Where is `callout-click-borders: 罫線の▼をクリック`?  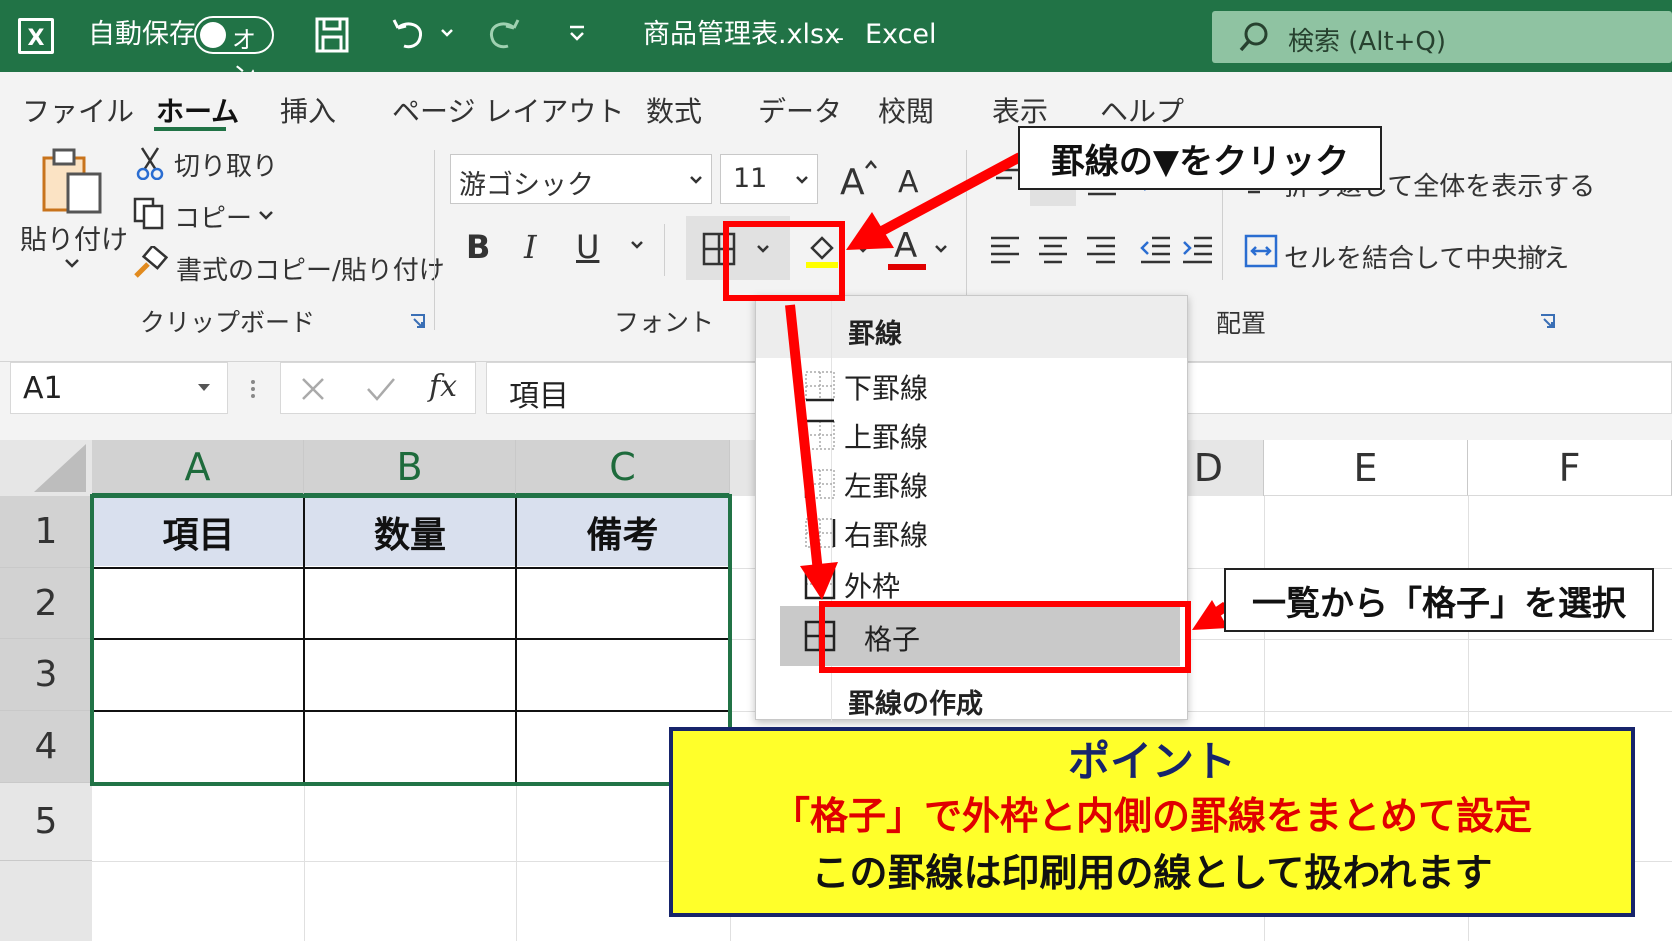 callout-click-borders: 罫線の▼をクリック is located at coordinates (1200, 158).